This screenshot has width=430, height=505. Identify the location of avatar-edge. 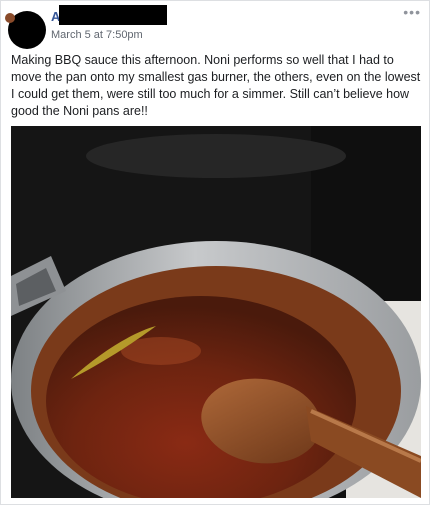
(10, 18).